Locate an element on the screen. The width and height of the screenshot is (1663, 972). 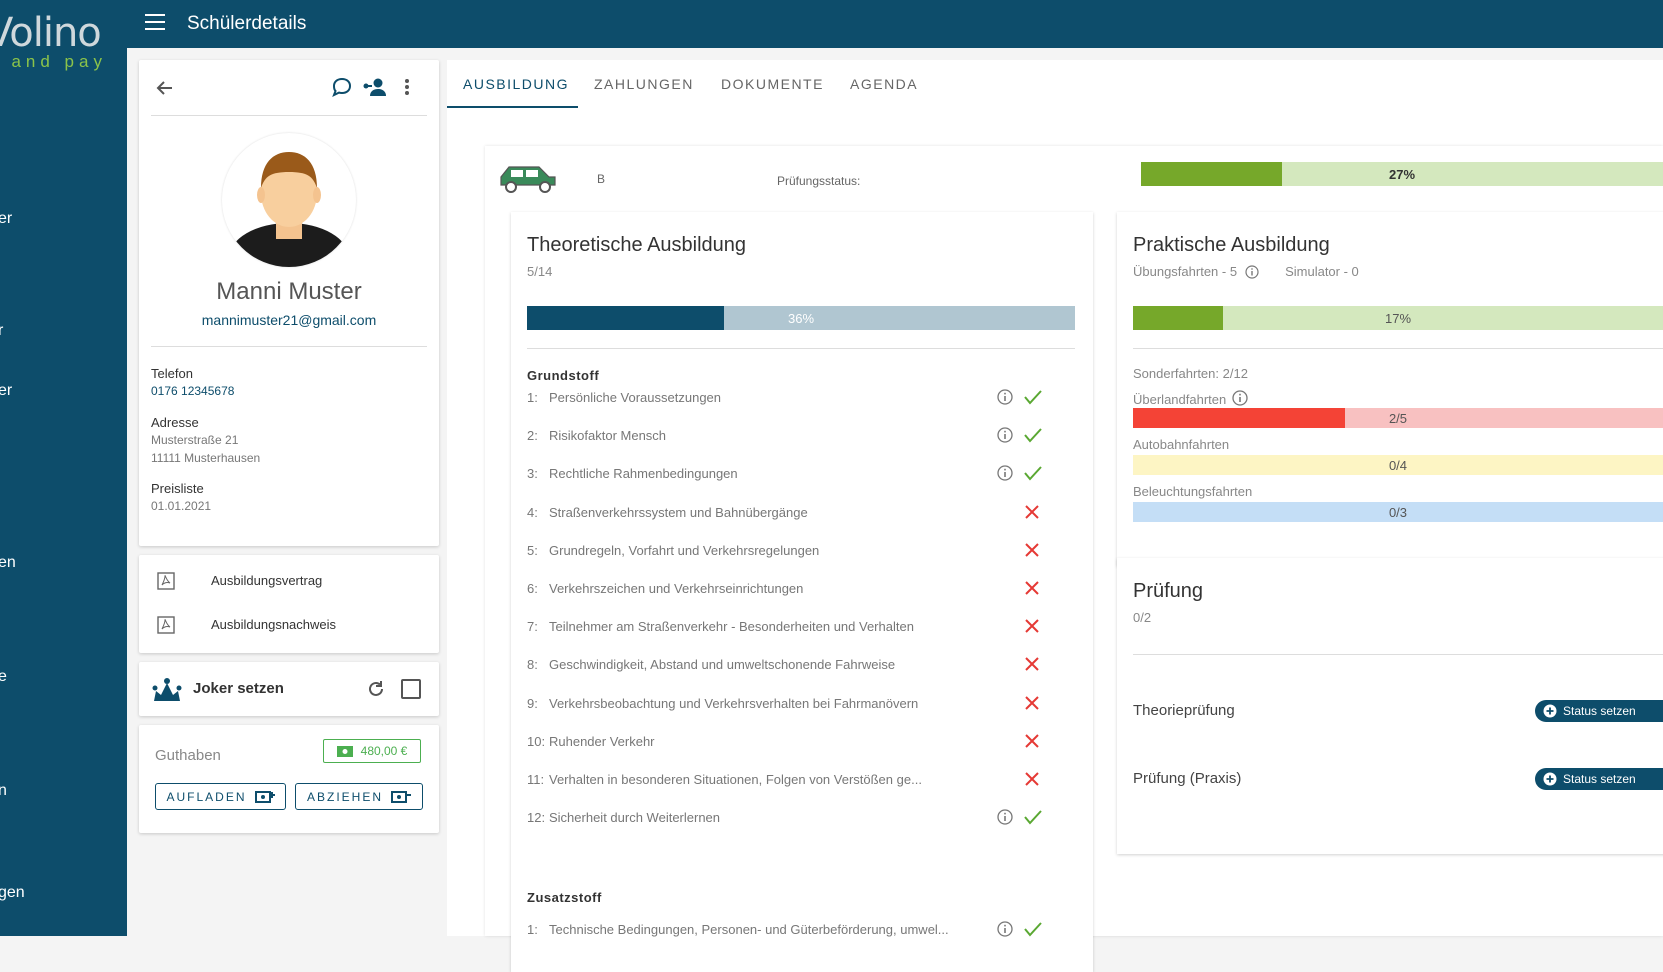
address-line2: 11111 Musterhausen is located at coordinates (206, 458).